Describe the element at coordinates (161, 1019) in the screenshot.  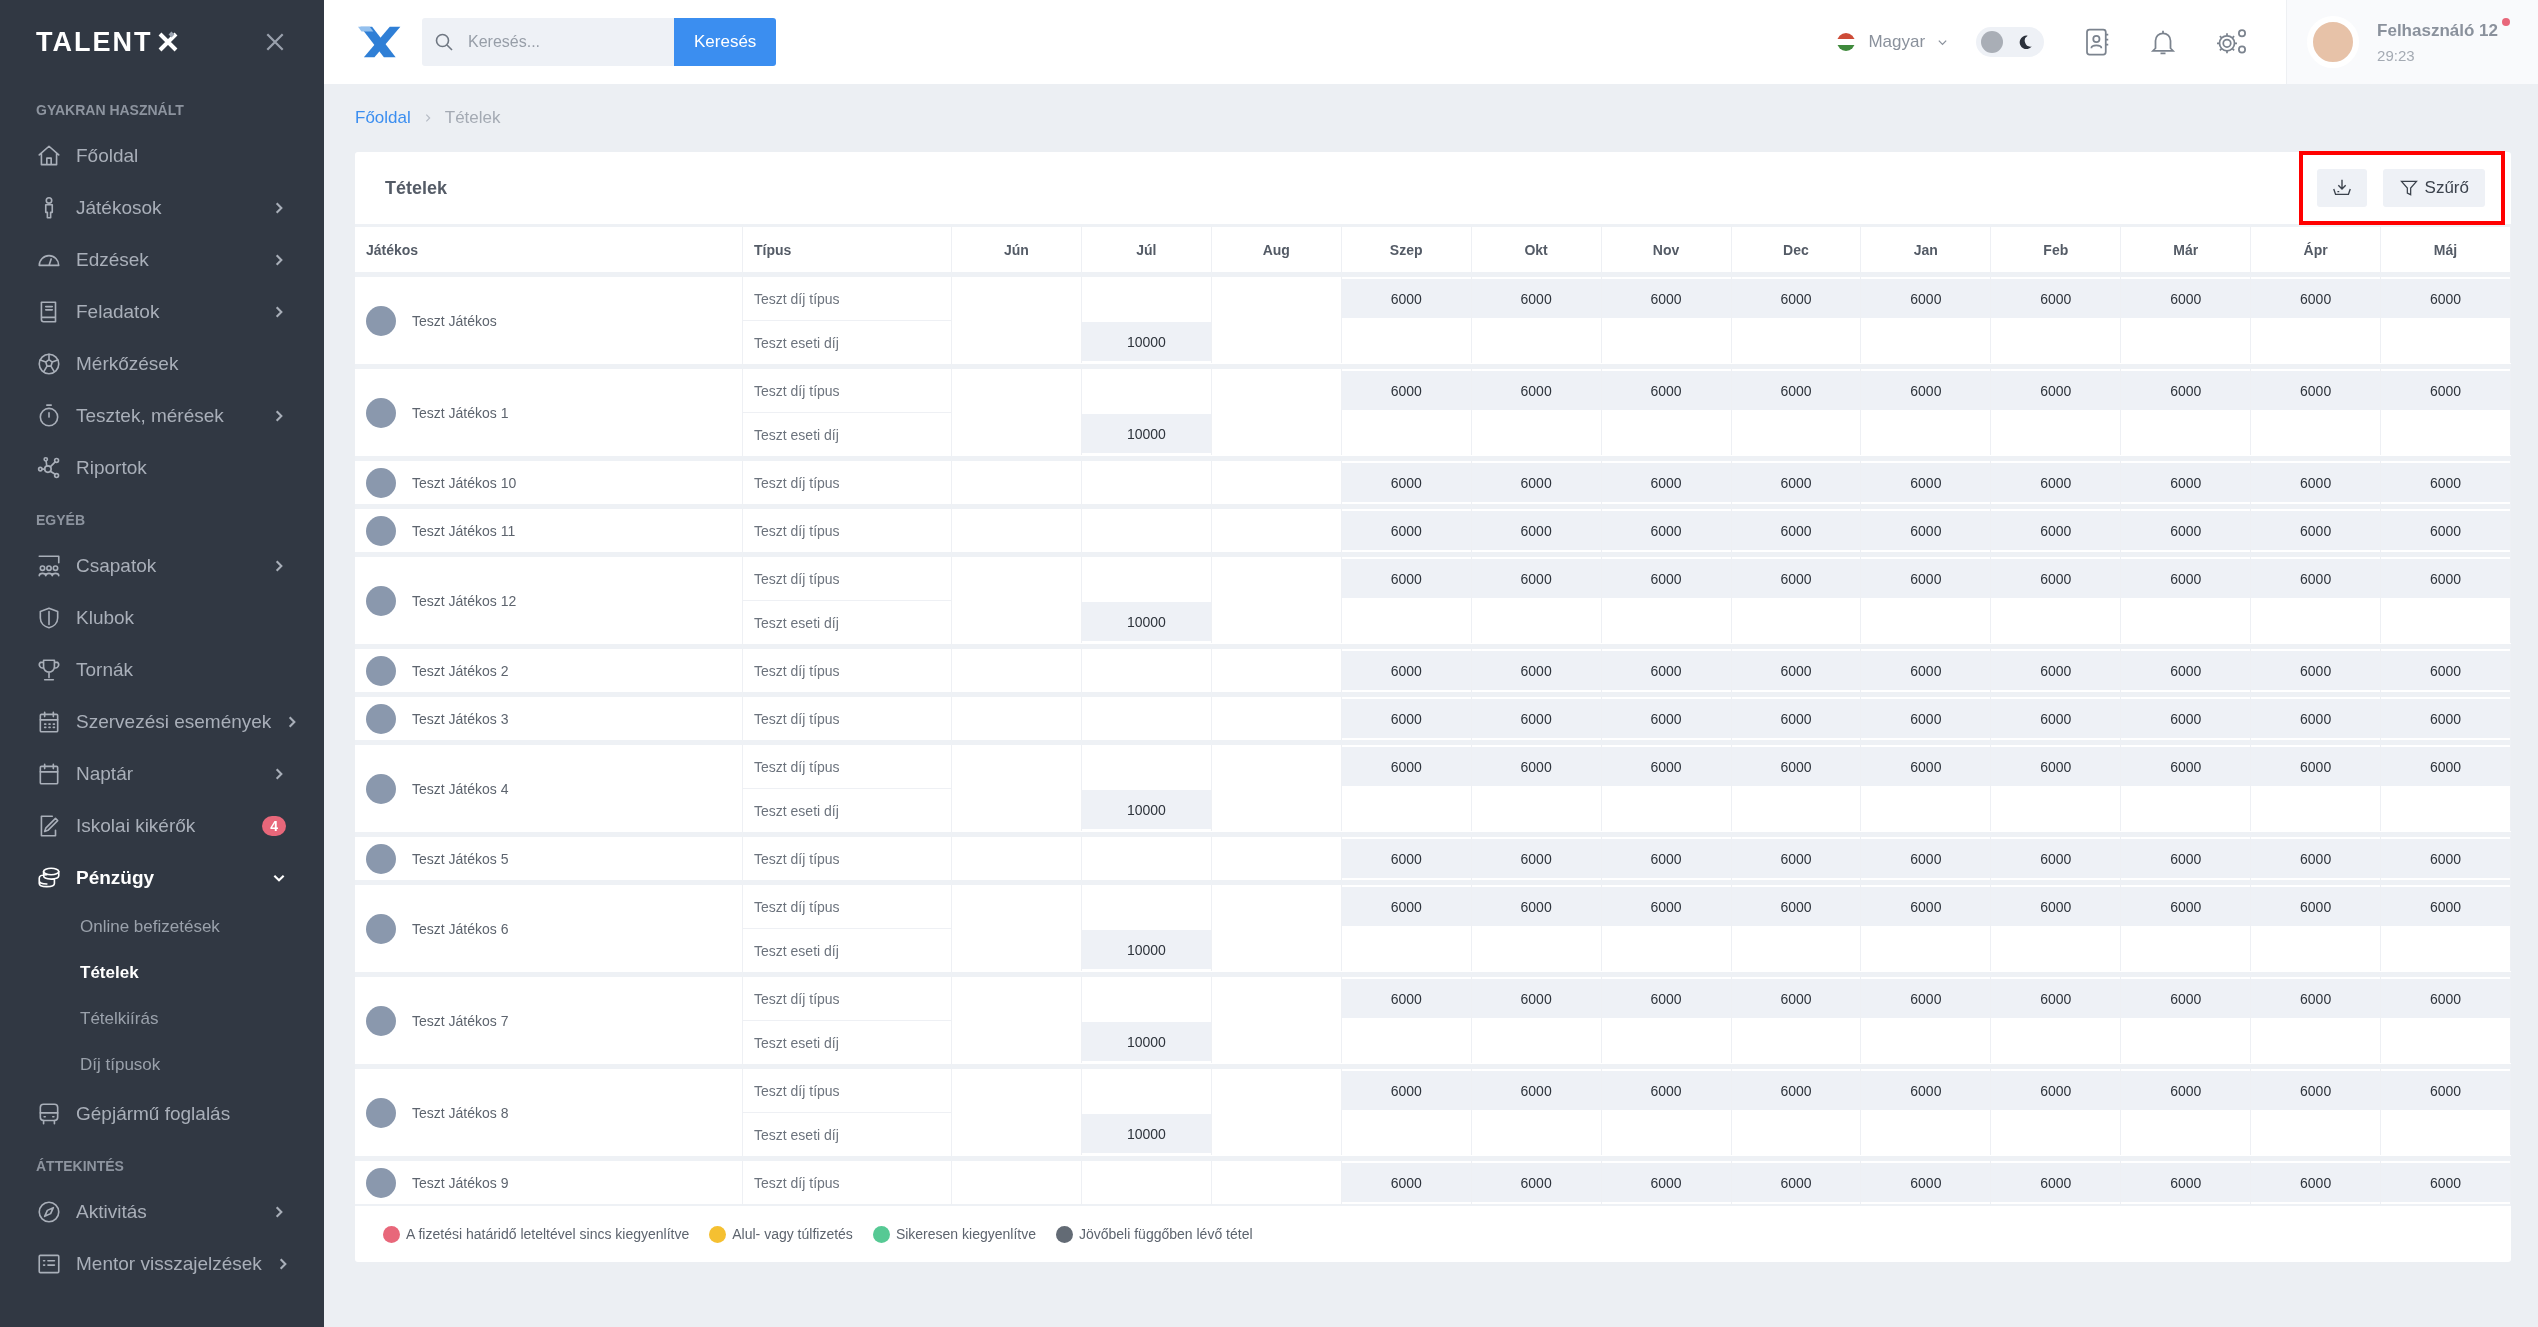
I see `submenu-item: Tételkiírás` at that location.